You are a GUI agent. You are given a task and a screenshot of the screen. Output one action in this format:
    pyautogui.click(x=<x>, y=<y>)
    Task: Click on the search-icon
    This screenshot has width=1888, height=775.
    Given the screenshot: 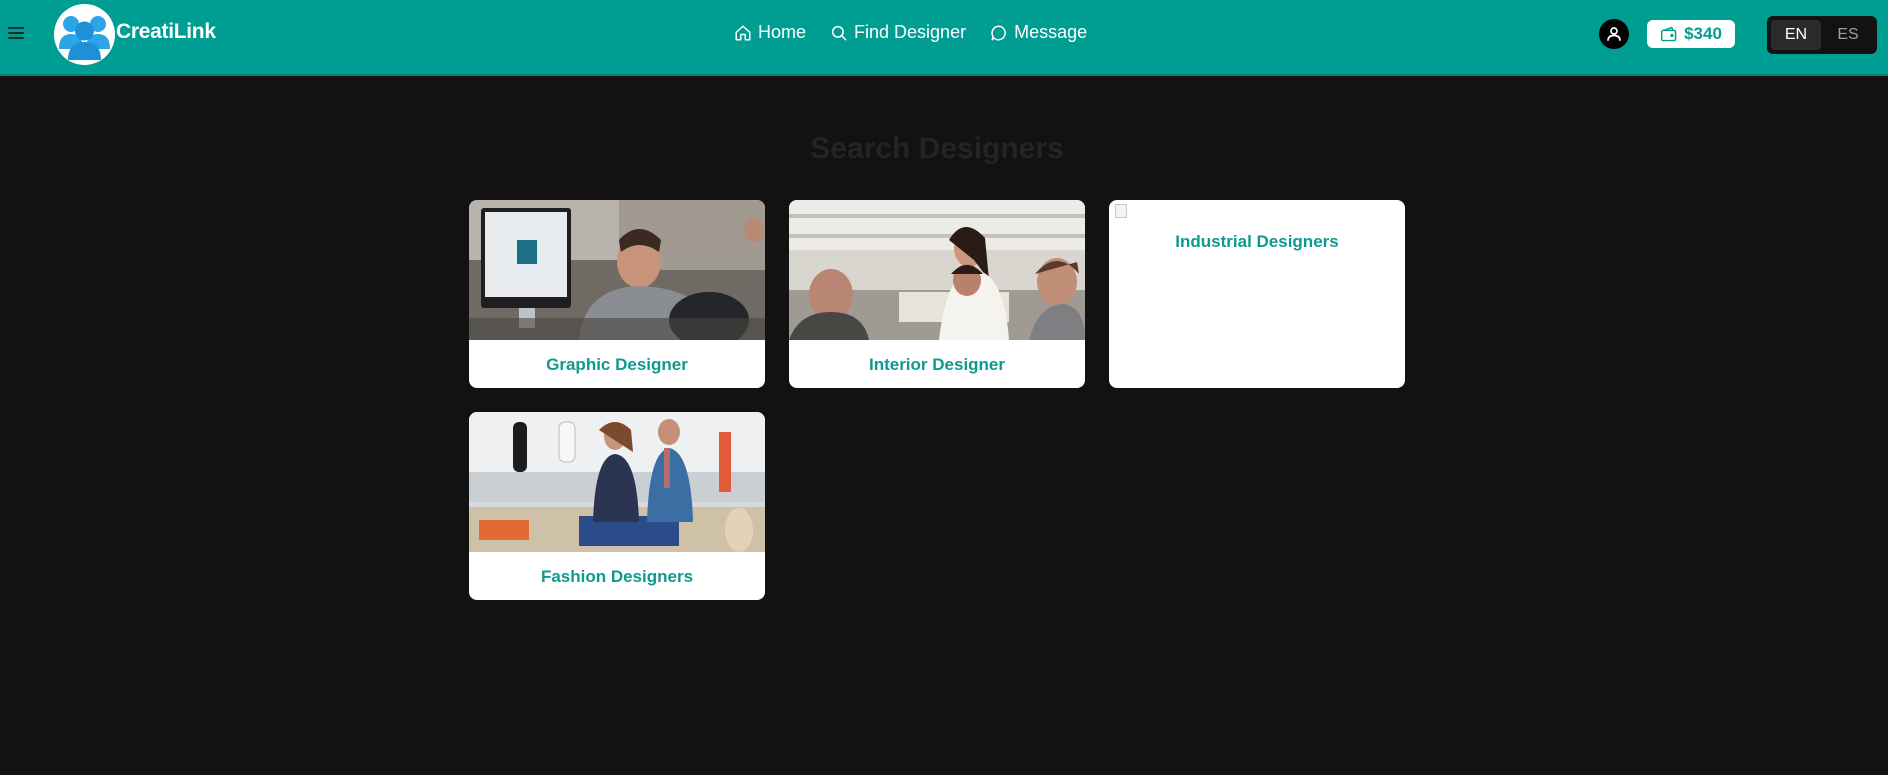 What is the action you would take?
    pyautogui.click(x=839, y=32)
    